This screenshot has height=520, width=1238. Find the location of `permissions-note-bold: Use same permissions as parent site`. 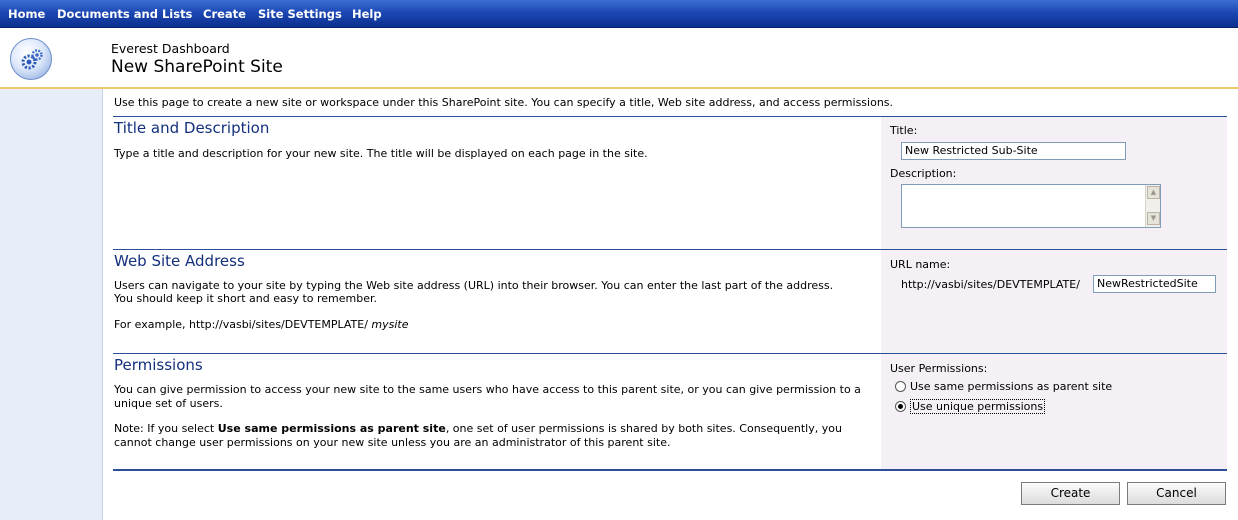

permissions-note-bold: Use same permissions as parent site is located at coordinates (331, 428).